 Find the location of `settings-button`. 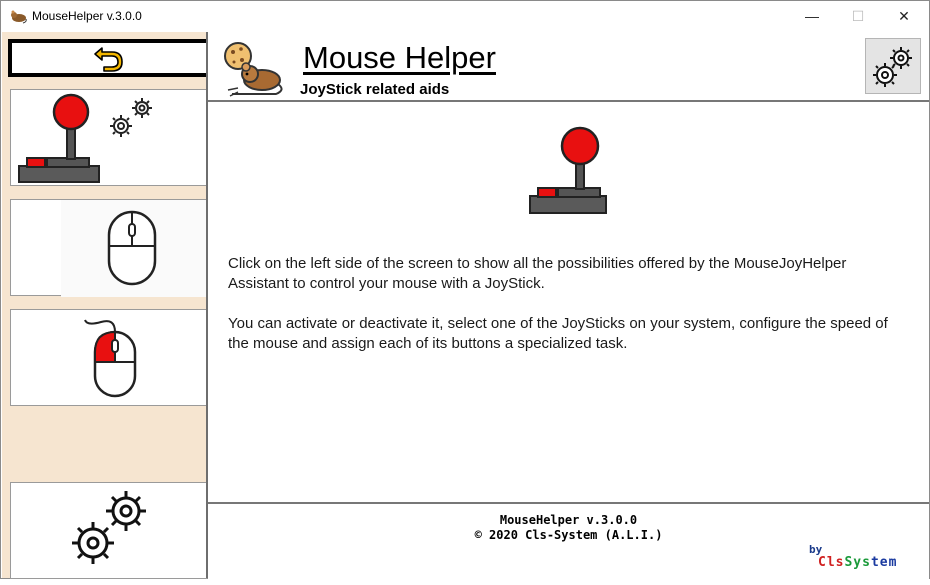

settings-button is located at coordinates (893, 66).